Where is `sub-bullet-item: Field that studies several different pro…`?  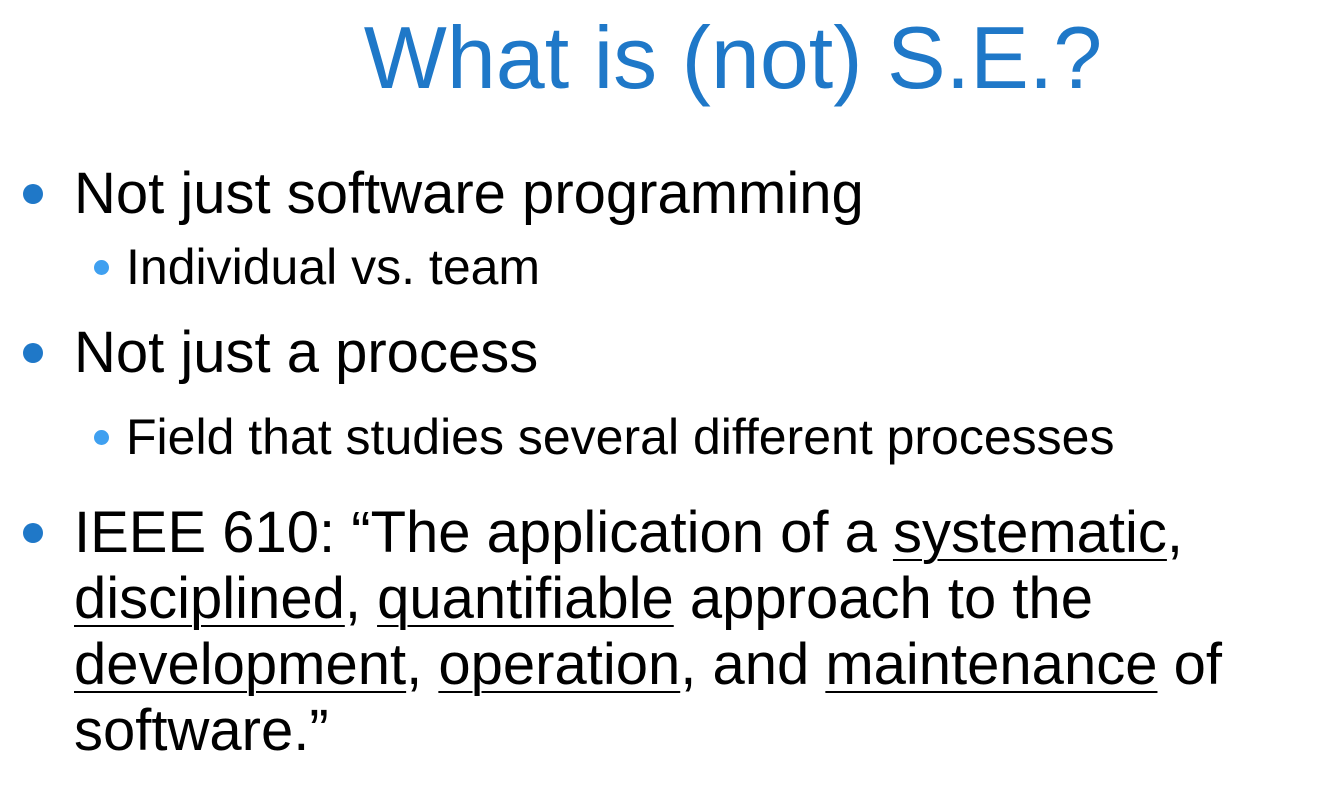
sub-bullet-item: Field that studies several different pro… is located at coordinates (620, 437).